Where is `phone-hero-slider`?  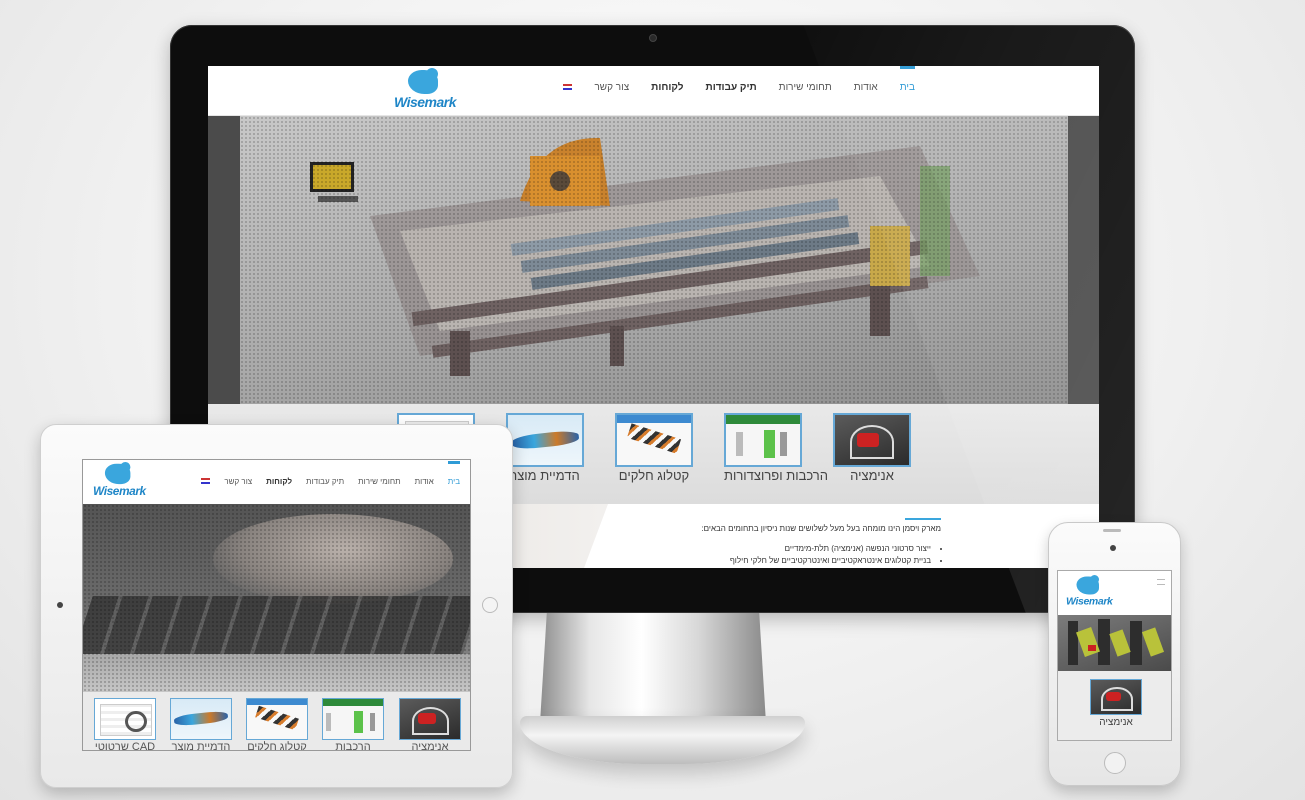 phone-hero-slider is located at coordinates (1114, 643).